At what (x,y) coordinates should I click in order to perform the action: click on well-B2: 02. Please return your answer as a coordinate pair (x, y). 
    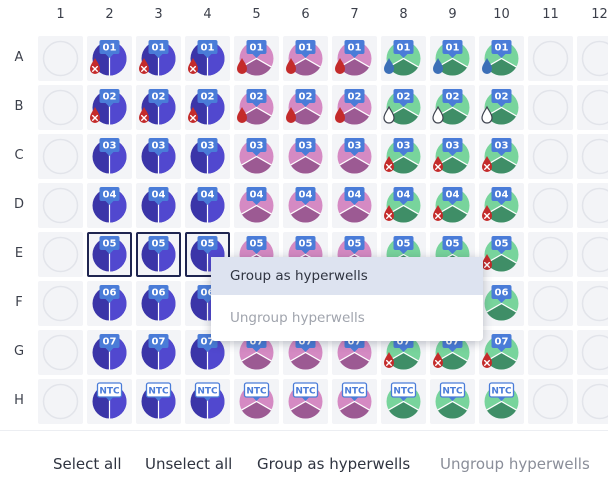
    Looking at the image, I should click on (109, 107).